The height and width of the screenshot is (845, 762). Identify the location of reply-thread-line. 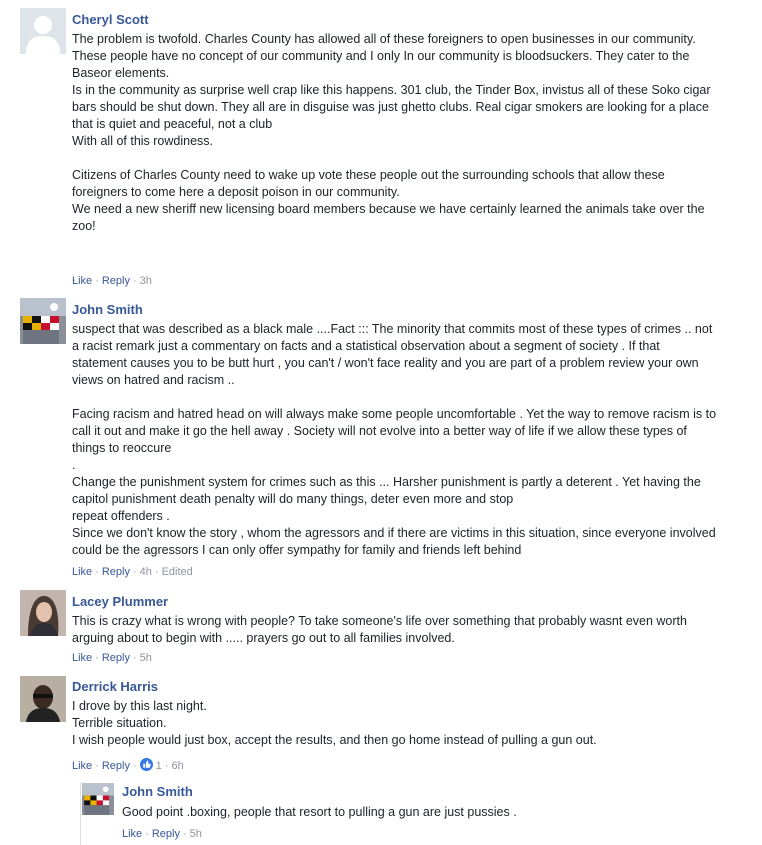
(80, 813).